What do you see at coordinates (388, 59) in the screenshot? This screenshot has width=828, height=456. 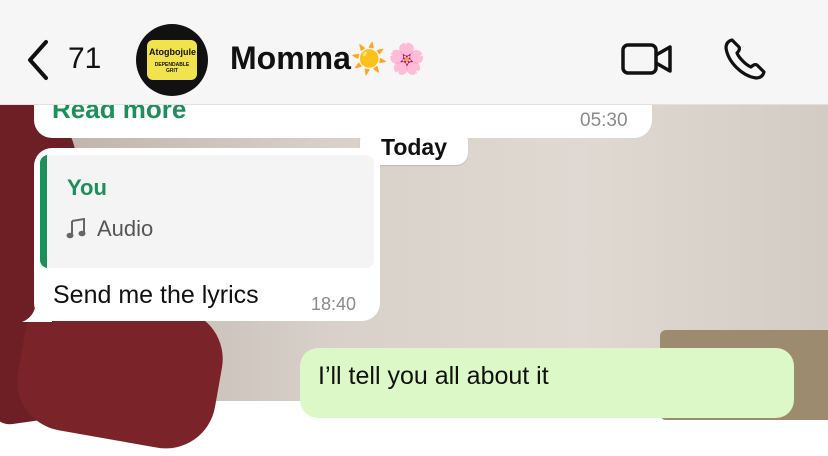 I see `contact-emoji: ☀️🌸` at bounding box center [388, 59].